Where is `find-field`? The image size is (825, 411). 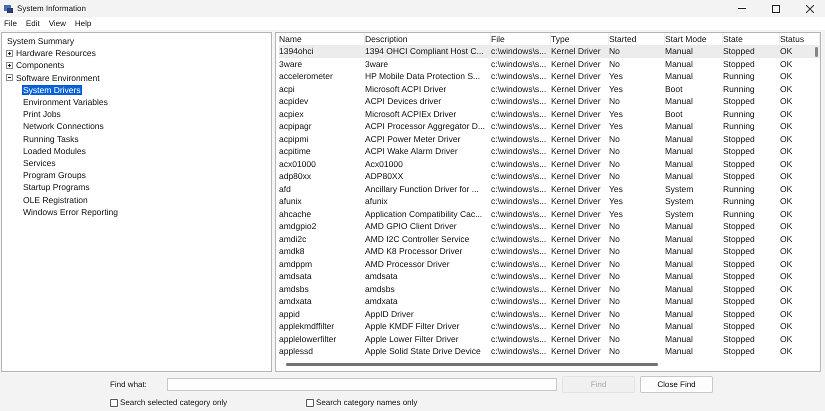 find-field is located at coordinates (362, 384).